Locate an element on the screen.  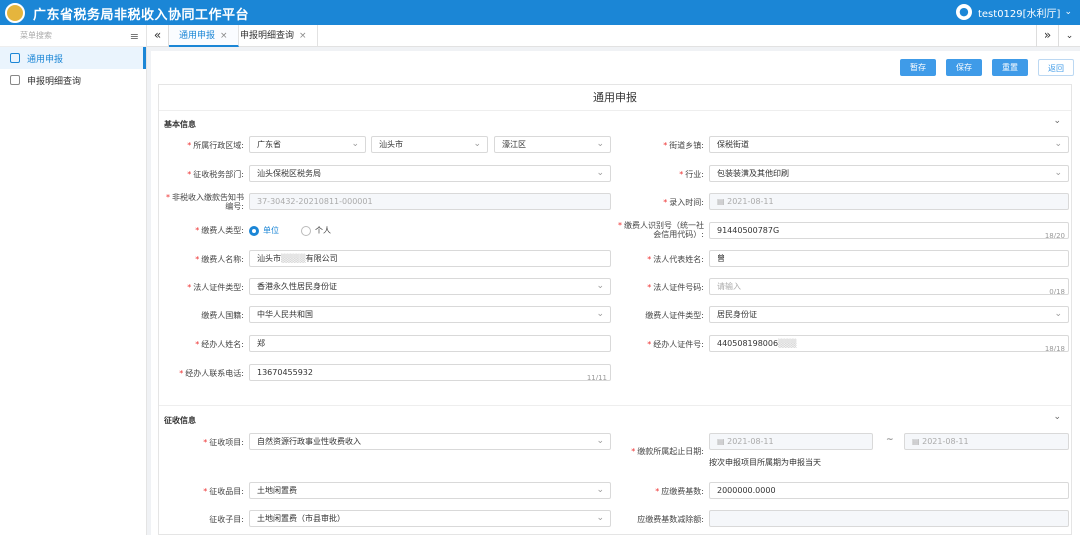
menu-toggle-icon: ≡ is located at coordinates (134, 36).